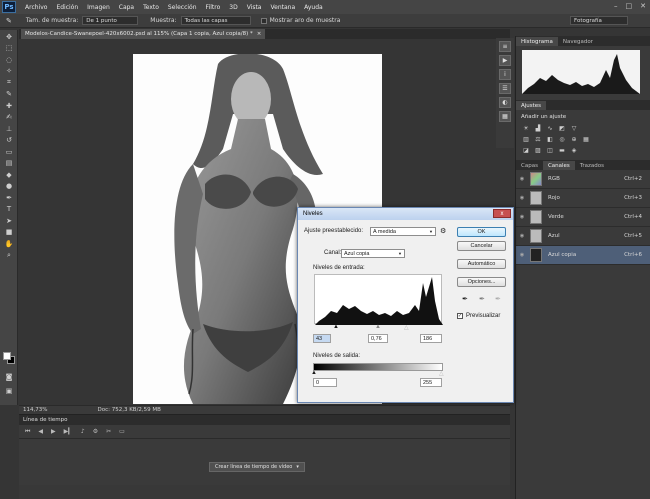 This screenshot has width=650, height=499. What do you see at coordinates (505, 88) in the screenshot?
I see `properties-icon: ☰` at bounding box center [505, 88].